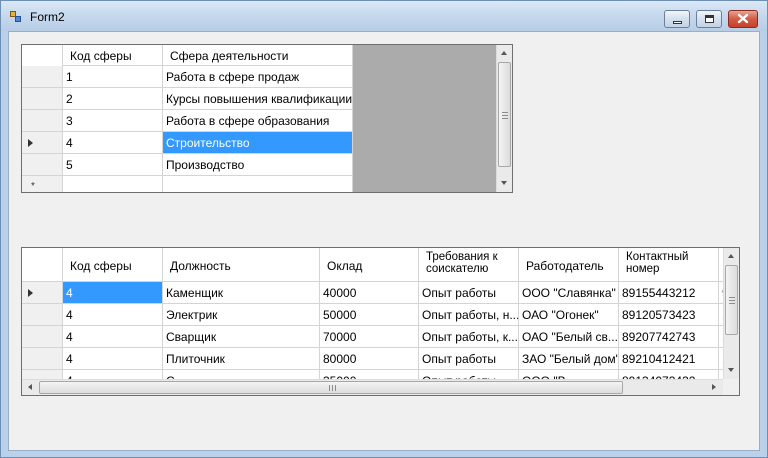  I want to click on scroll-left-button, so click(29, 387).